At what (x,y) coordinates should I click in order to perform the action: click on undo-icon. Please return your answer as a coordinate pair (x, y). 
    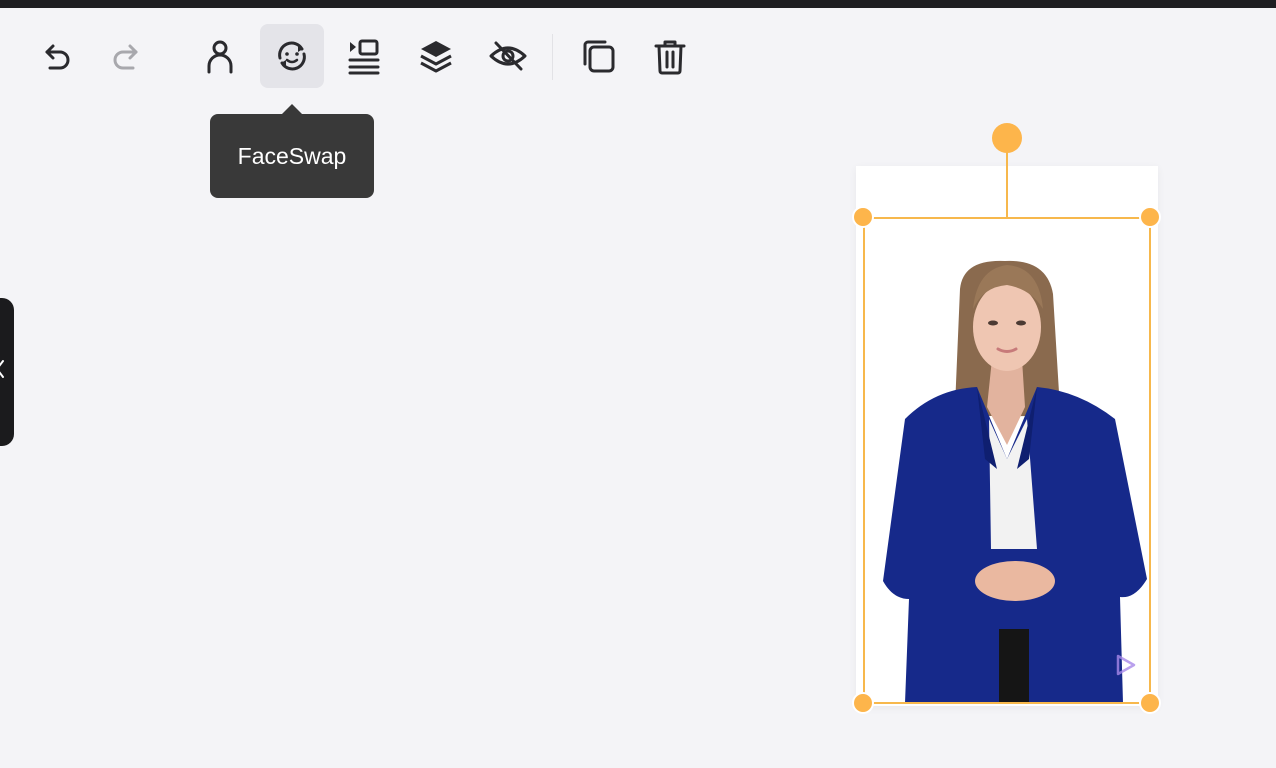
    Looking at the image, I should click on (57, 57).